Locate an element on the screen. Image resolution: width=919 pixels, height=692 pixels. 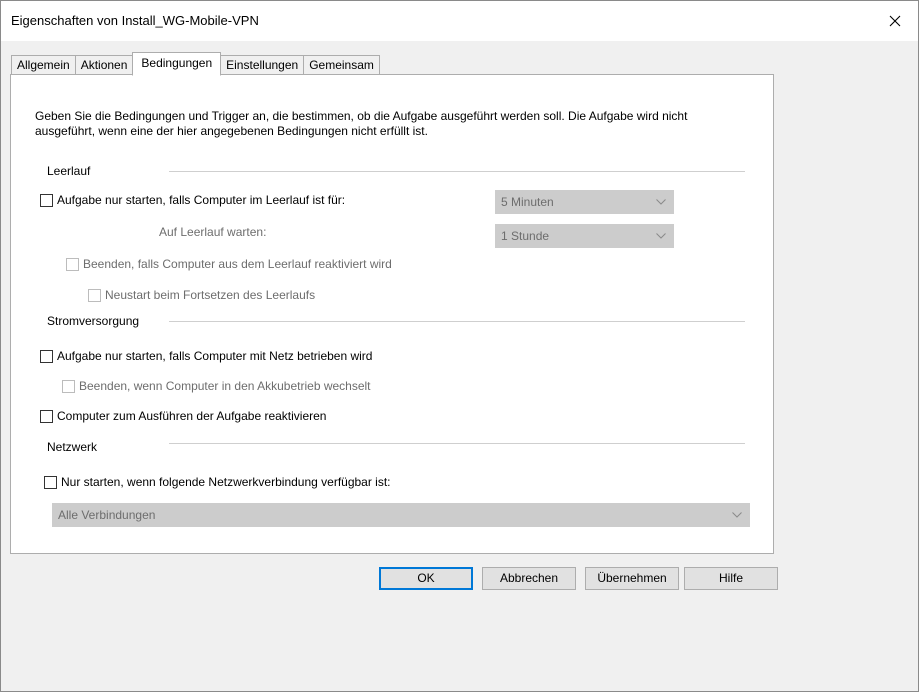
restart-idle-checkbox is located at coordinates (94, 295).